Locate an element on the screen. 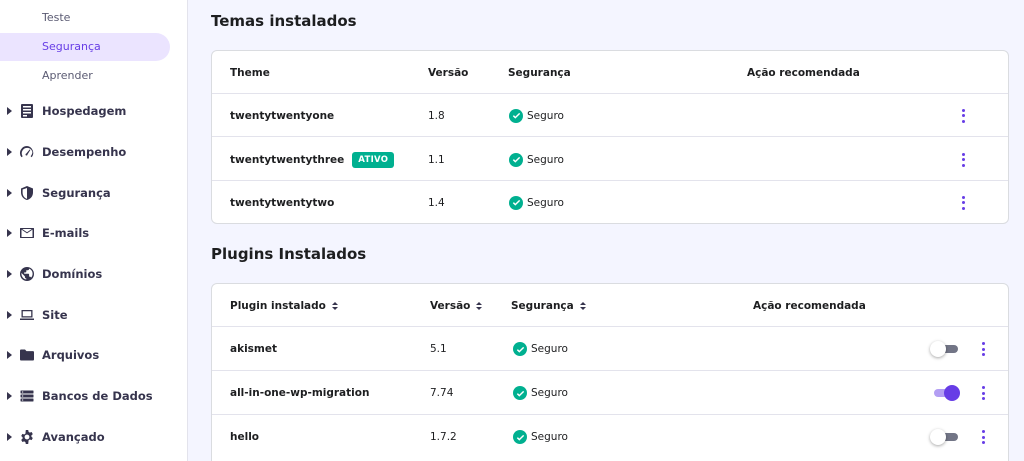 This screenshot has width=1024, height=461. table-row: hello 1.7.2 Seguro is located at coordinates (610, 437).